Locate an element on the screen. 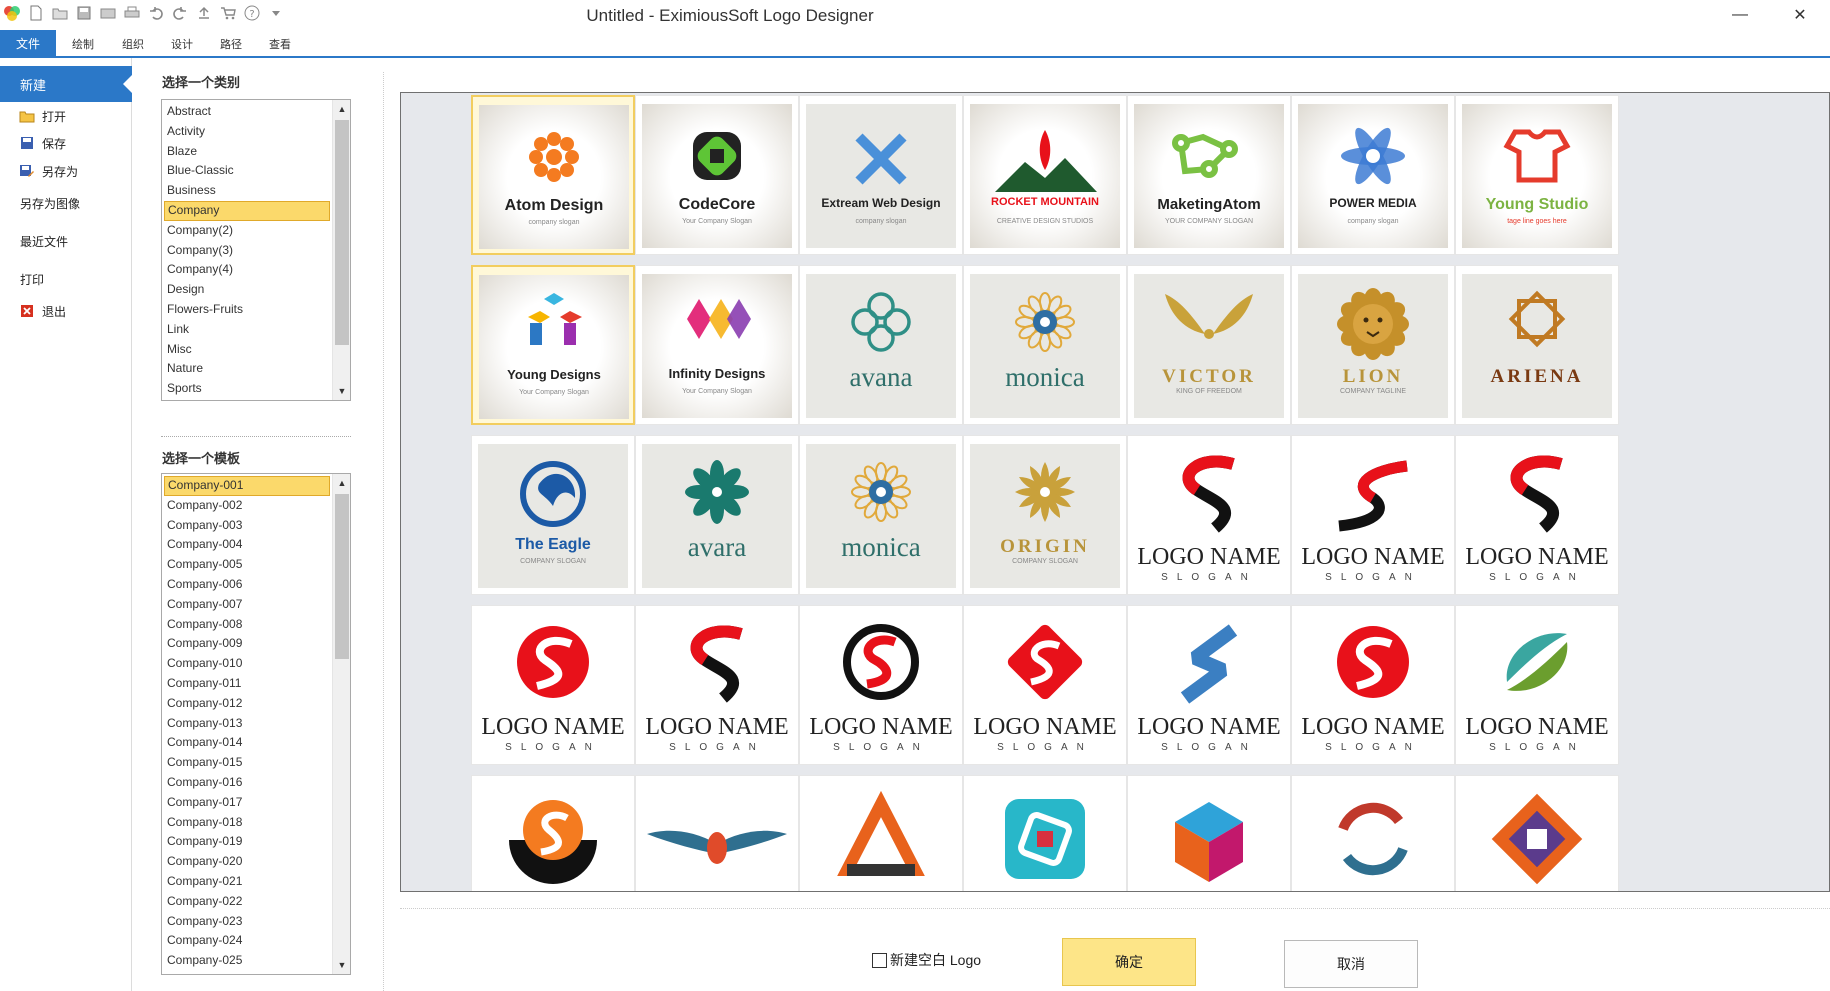 The height and width of the screenshot is (991, 1830). logo-template-tile: VICTOR KING OF FREEDOM is located at coordinates (1209, 345).